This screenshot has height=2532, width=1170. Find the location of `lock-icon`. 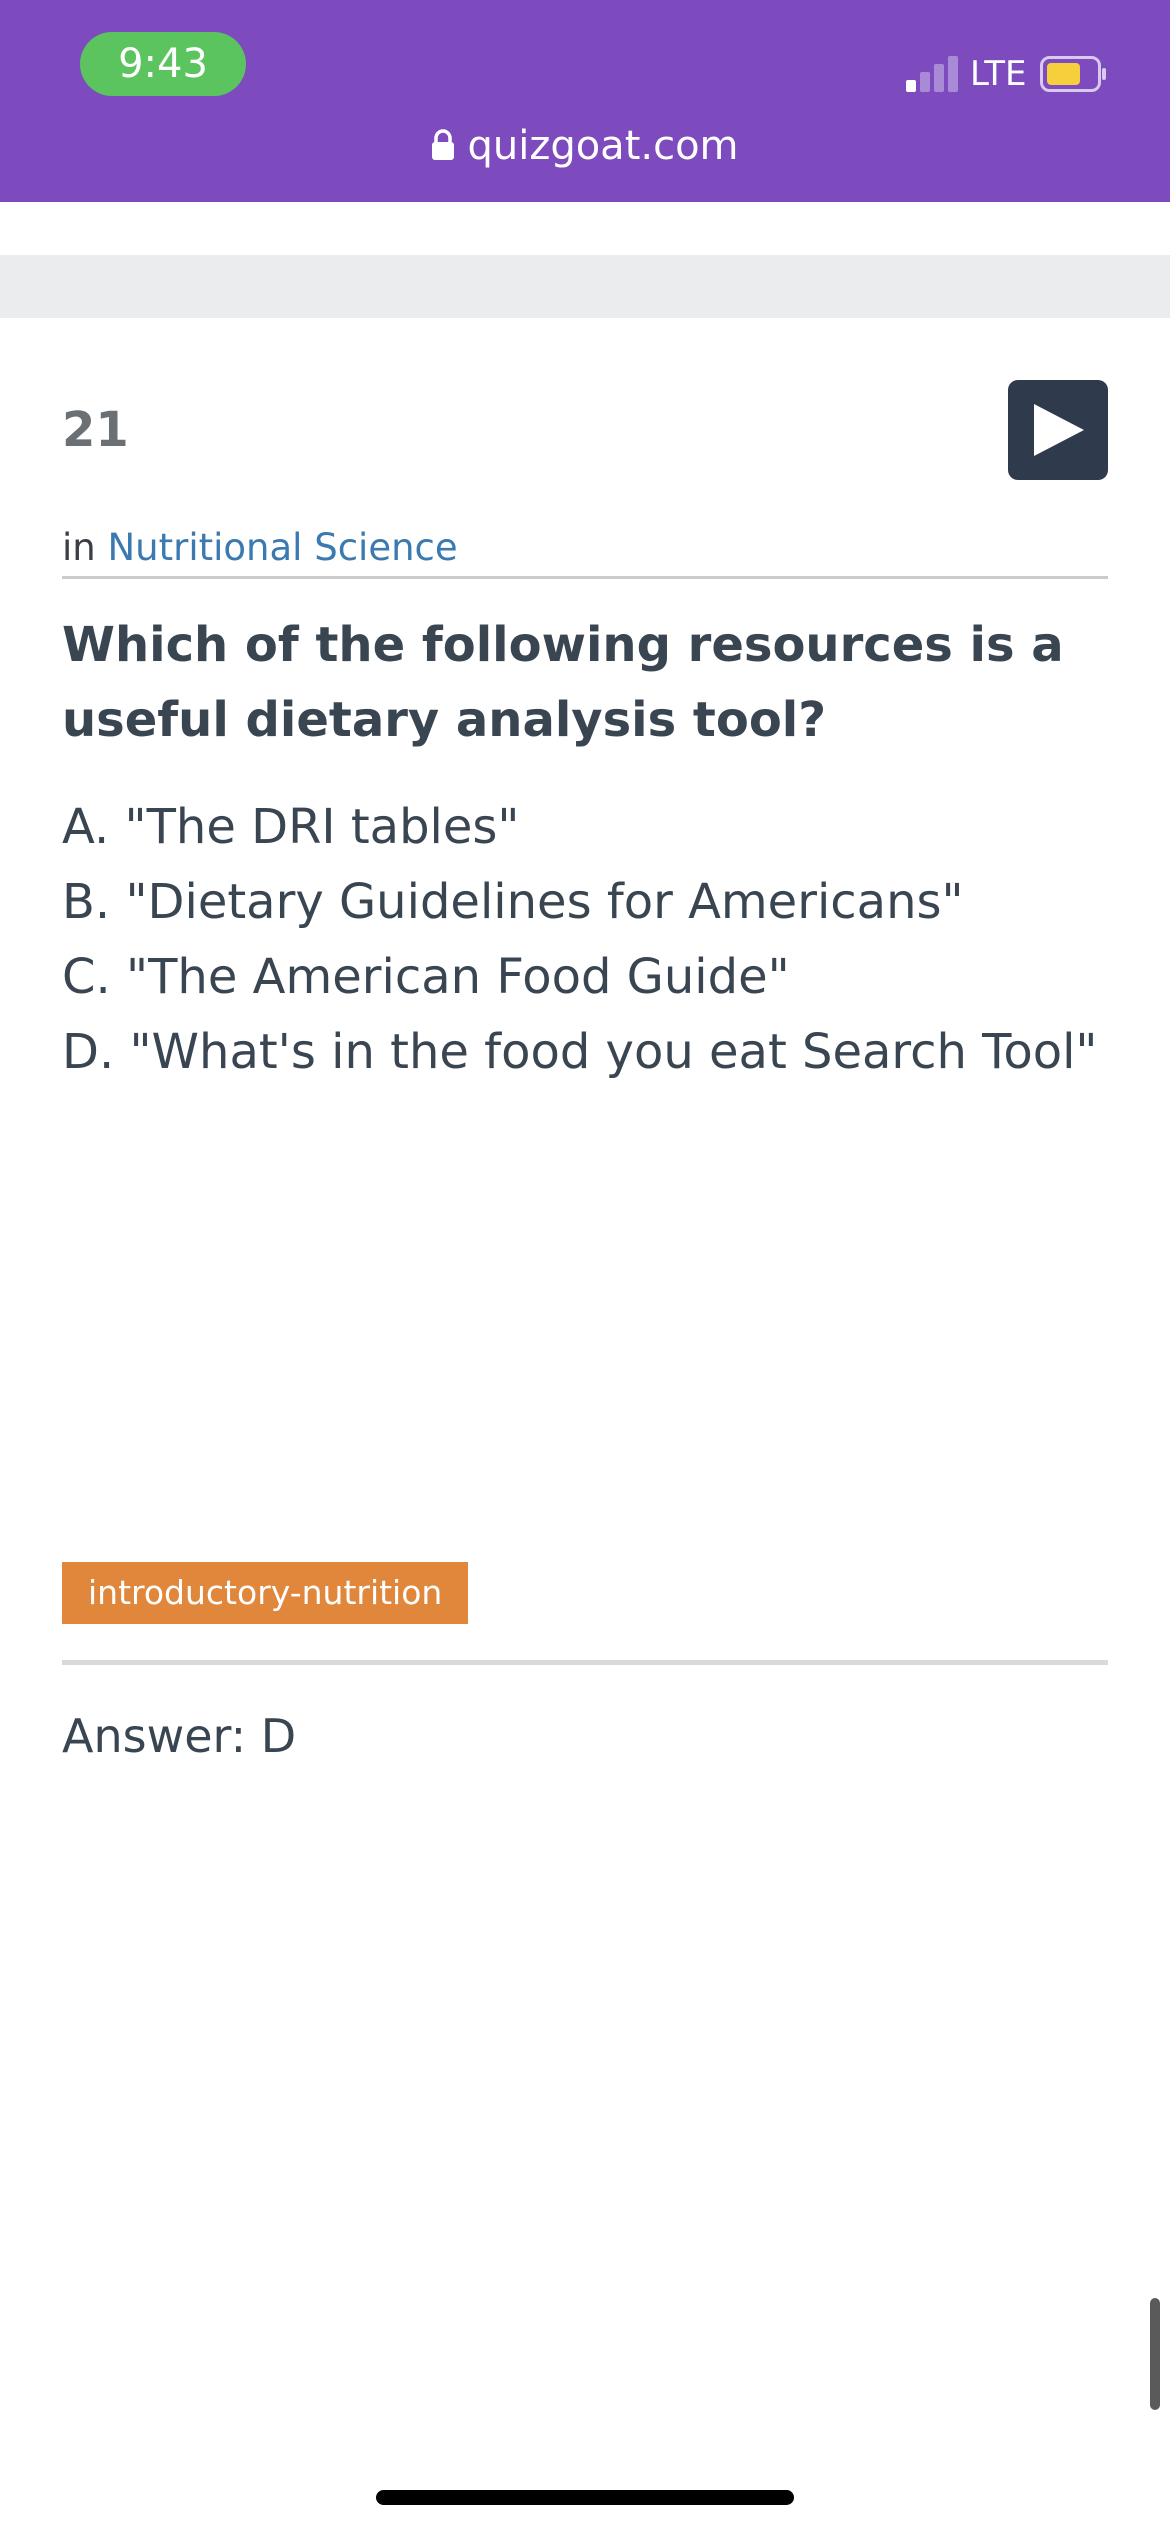

lock-icon is located at coordinates (443, 148).